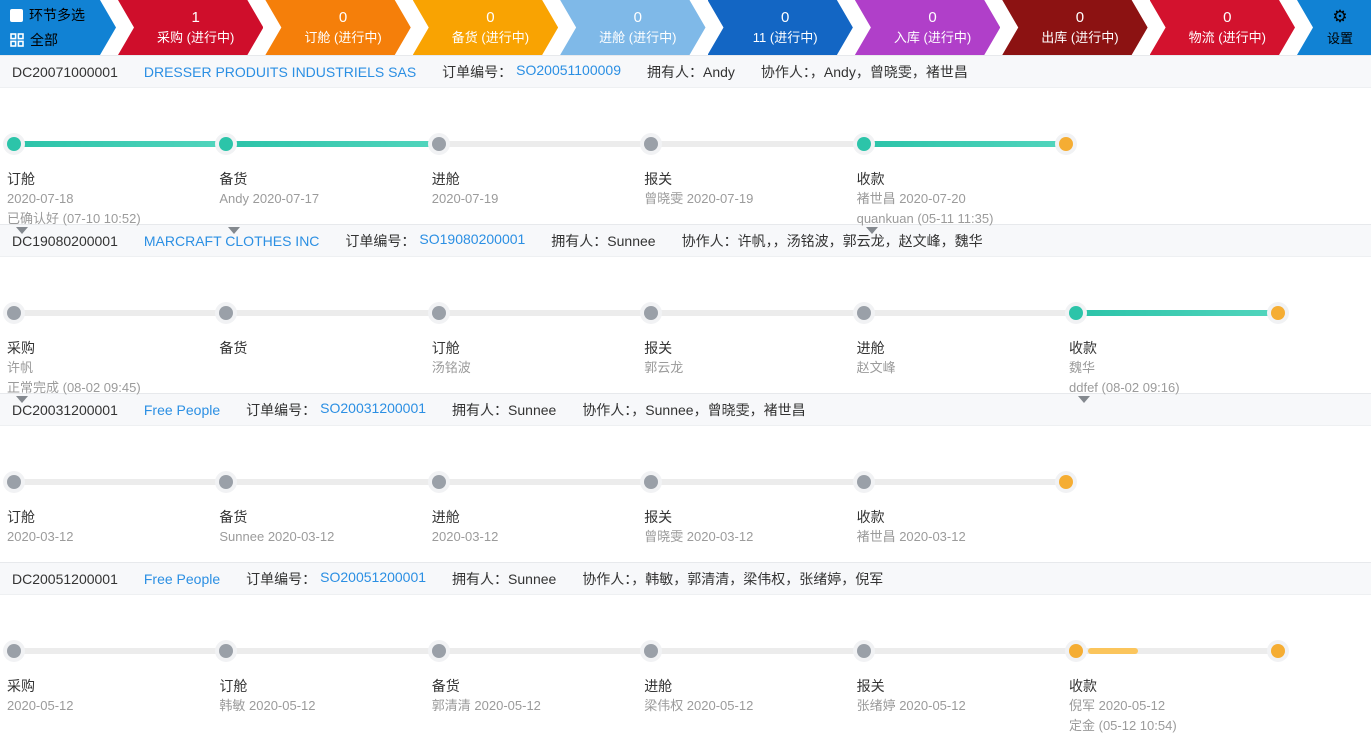 This screenshot has width=1371, height=738. Describe the element at coordinates (959, 358) in the screenshot. I see `stage-info: 进舱 赵文峰` at that location.